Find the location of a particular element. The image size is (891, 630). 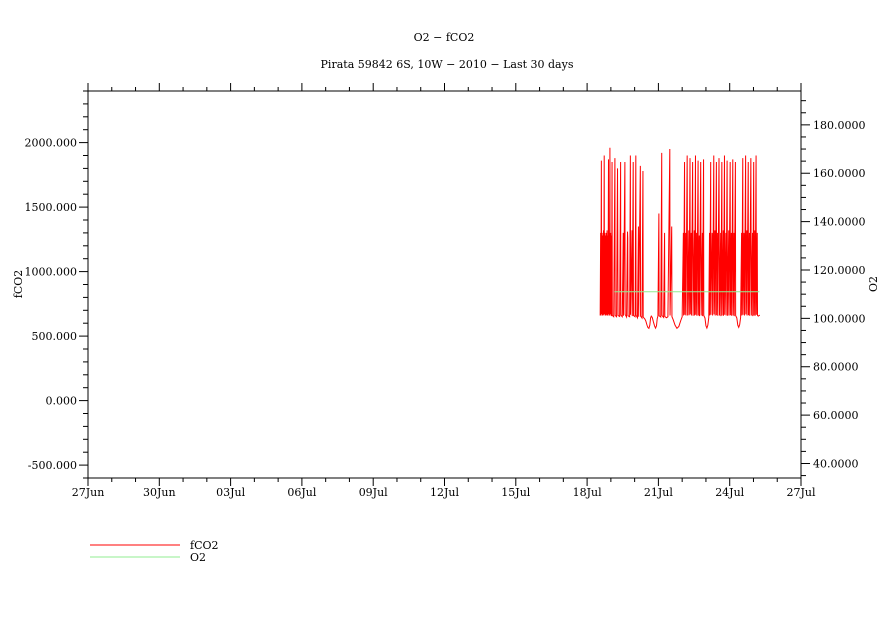

x-tick-label: 21Jul is located at coordinates (658, 492).